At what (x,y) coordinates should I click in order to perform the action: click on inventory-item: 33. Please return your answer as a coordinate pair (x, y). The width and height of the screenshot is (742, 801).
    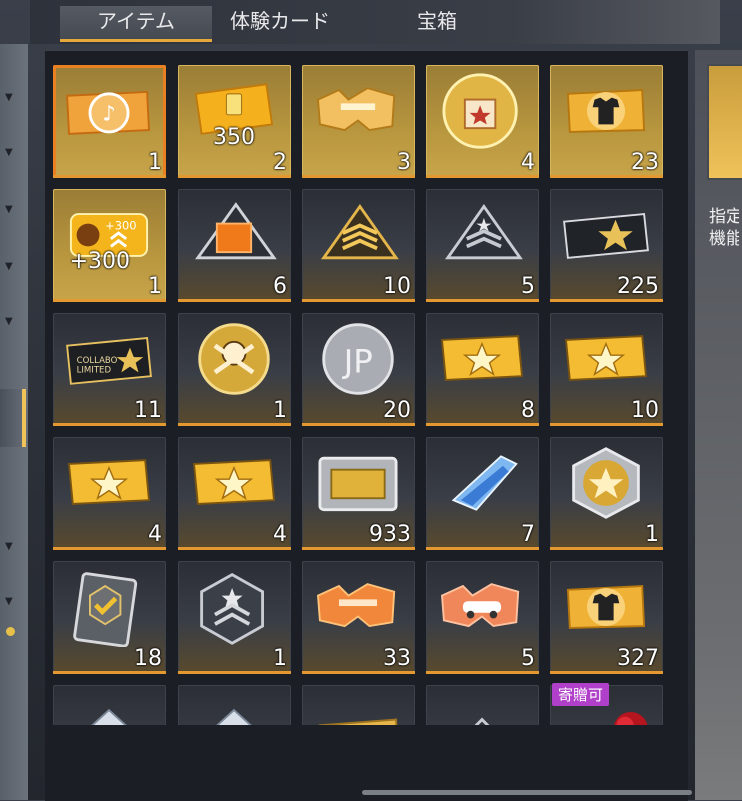
    Looking at the image, I should click on (358, 617).